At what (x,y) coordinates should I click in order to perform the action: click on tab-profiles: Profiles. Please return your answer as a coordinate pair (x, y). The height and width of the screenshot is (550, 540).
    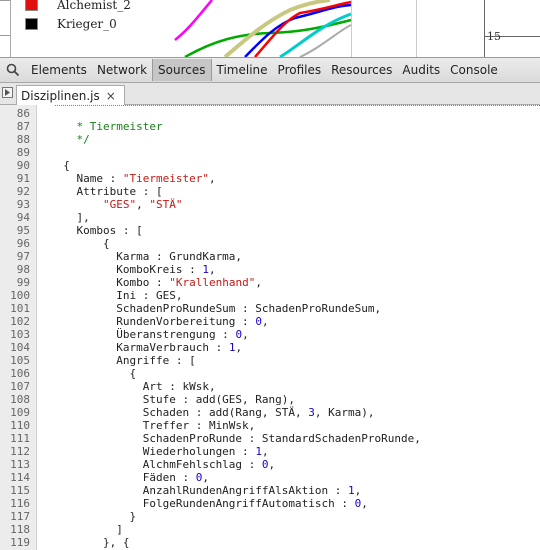
    Looking at the image, I should click on (300, 70).